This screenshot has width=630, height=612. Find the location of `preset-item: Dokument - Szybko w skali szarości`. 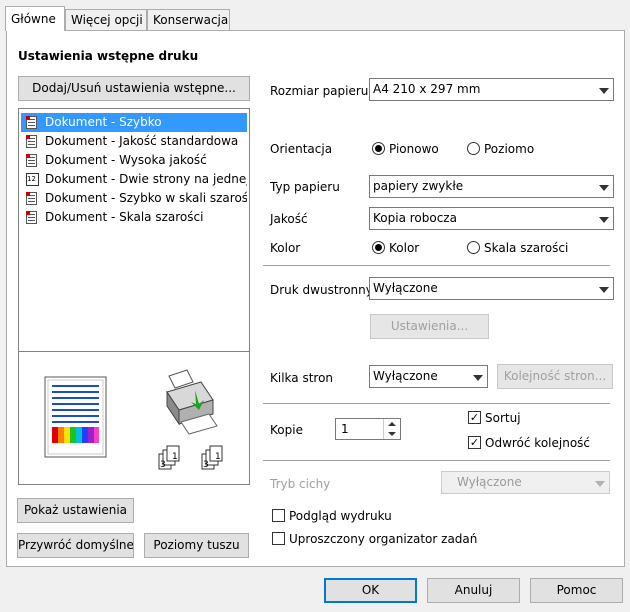

preset-item: Dokument - Szybko w skali szarości is located at coordinates (134, 198).